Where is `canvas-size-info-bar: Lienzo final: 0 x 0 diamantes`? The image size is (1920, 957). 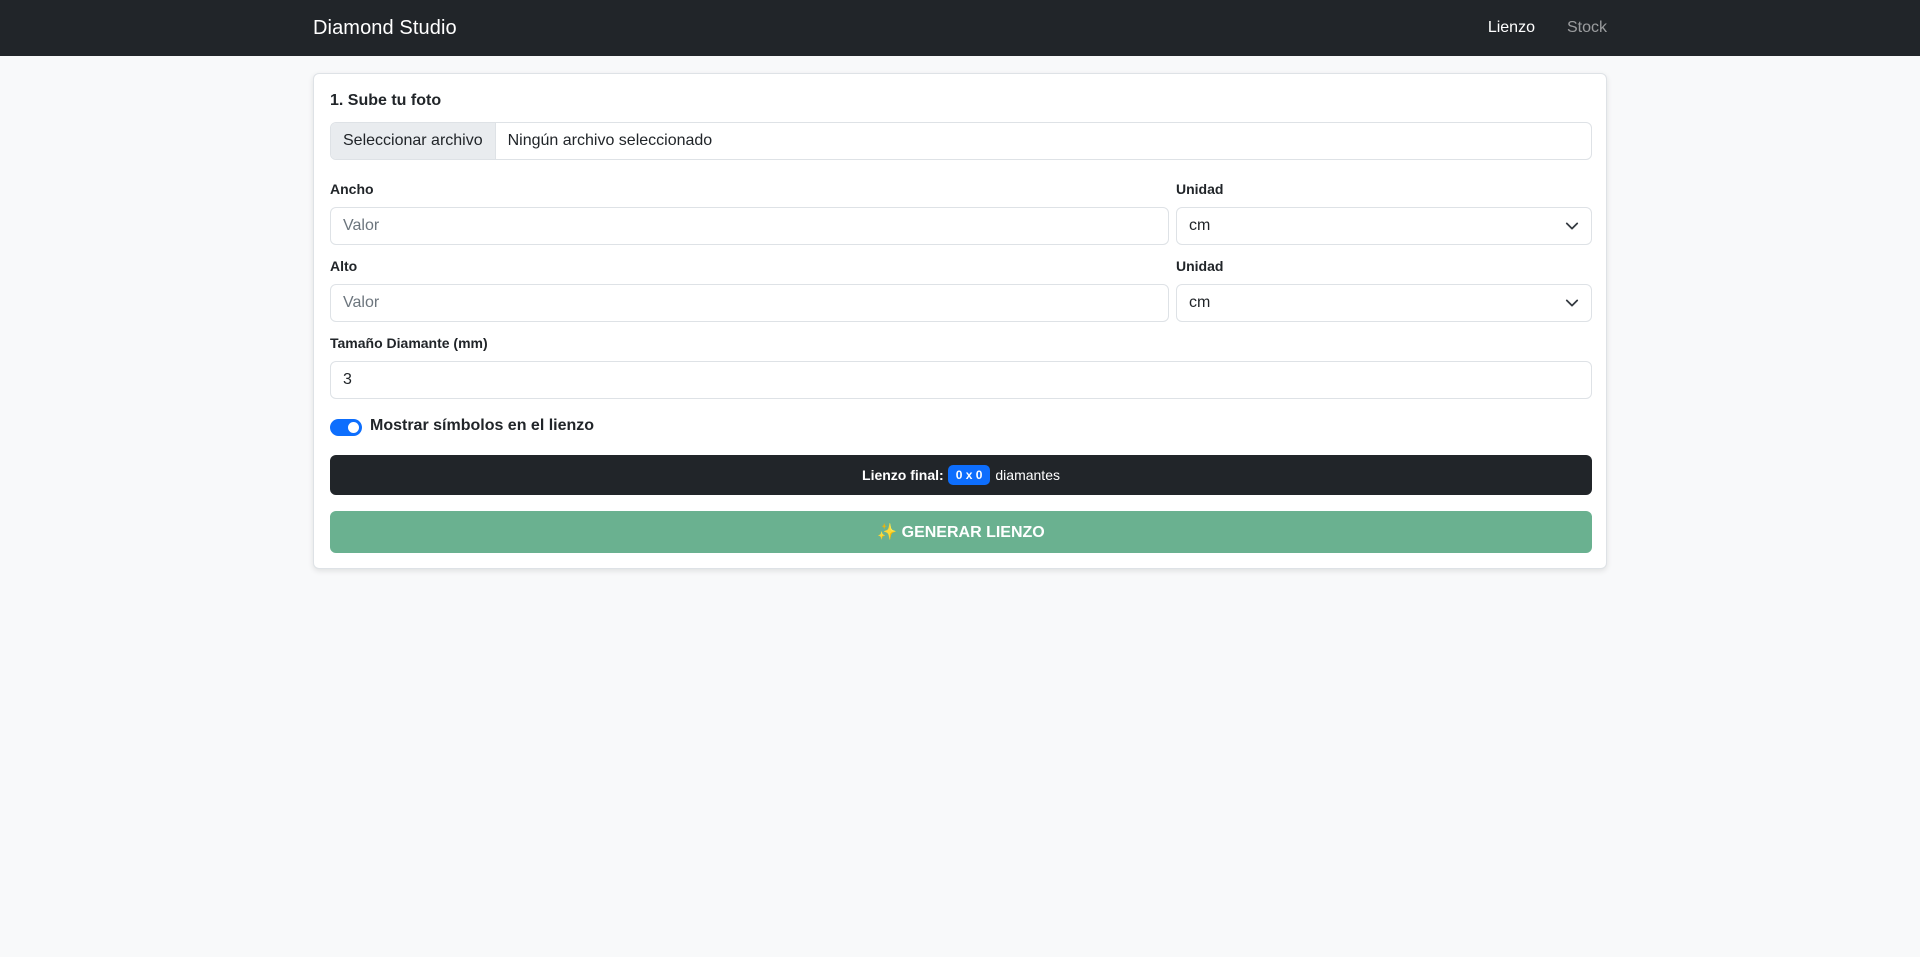
canvas-size-info-bar: Lienzo final: 0 x 0 diamantes is located at coordinates (961, 475).